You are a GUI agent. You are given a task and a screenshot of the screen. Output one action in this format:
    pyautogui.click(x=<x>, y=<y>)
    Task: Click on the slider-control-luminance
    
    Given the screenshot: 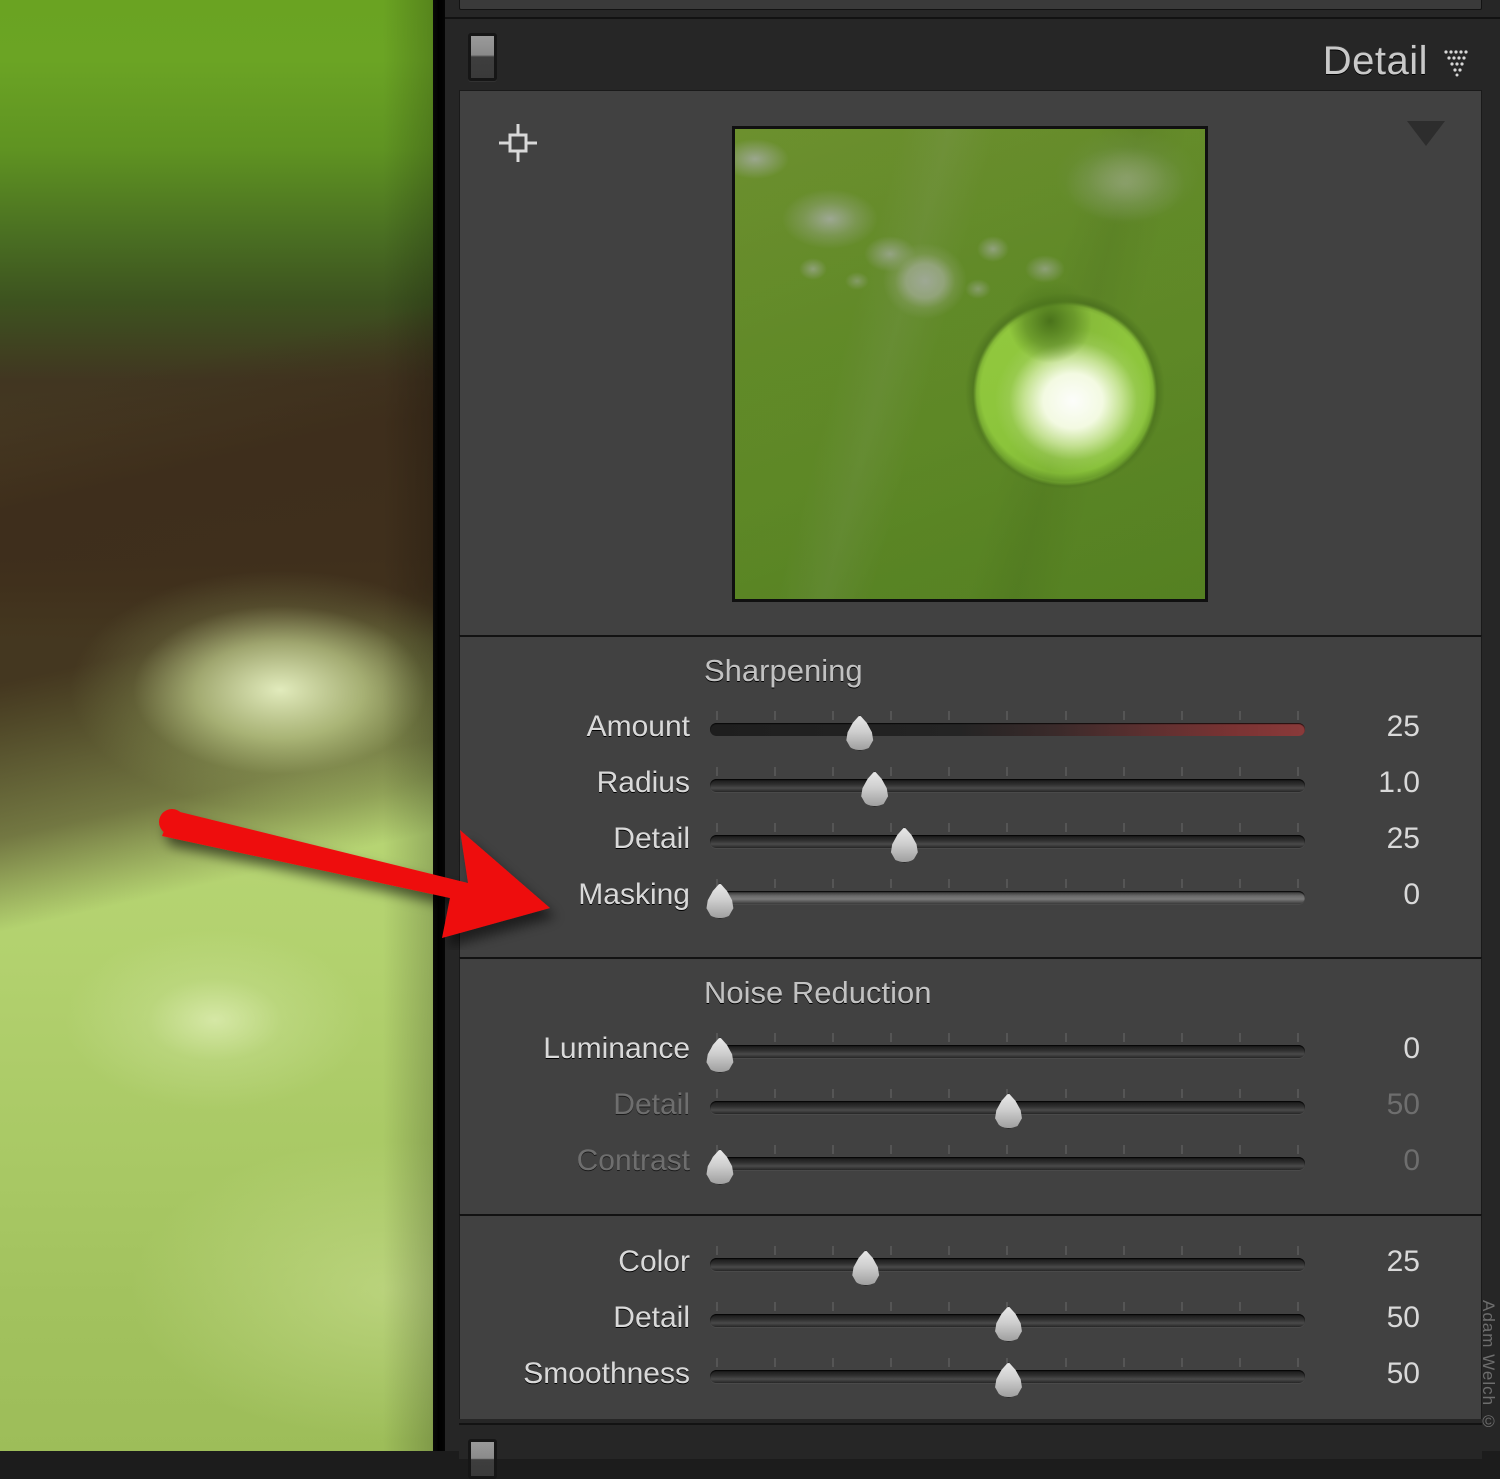 What is the action you would take?
    pyautogui.click(x=1005, y=1049)
    